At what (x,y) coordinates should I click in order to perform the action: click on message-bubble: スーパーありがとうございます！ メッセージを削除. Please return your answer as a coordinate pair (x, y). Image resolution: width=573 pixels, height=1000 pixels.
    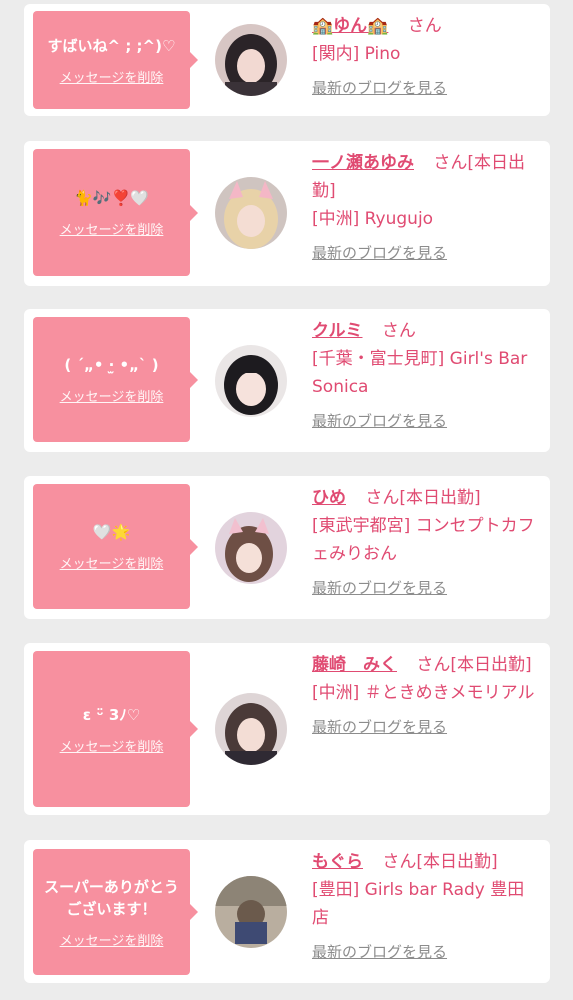
    Looking at the image, I should click on (111, 912).